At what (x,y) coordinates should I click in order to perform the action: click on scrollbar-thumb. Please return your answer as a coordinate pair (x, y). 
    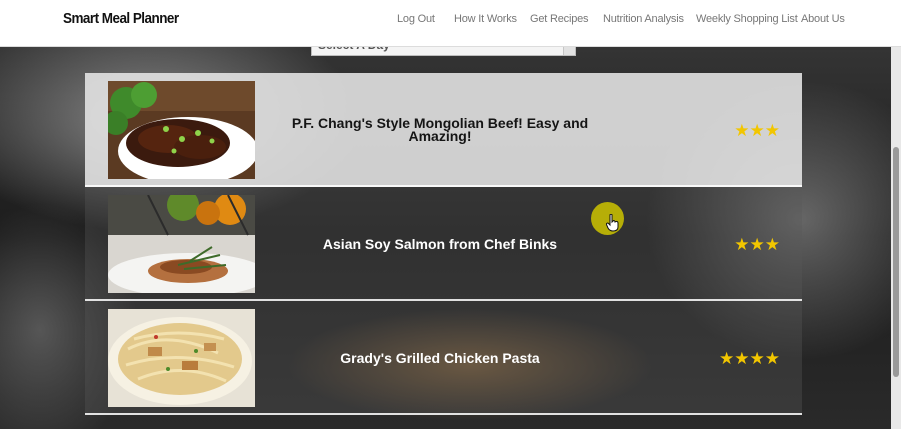
    Looking at the image, I should click on (896, 262).